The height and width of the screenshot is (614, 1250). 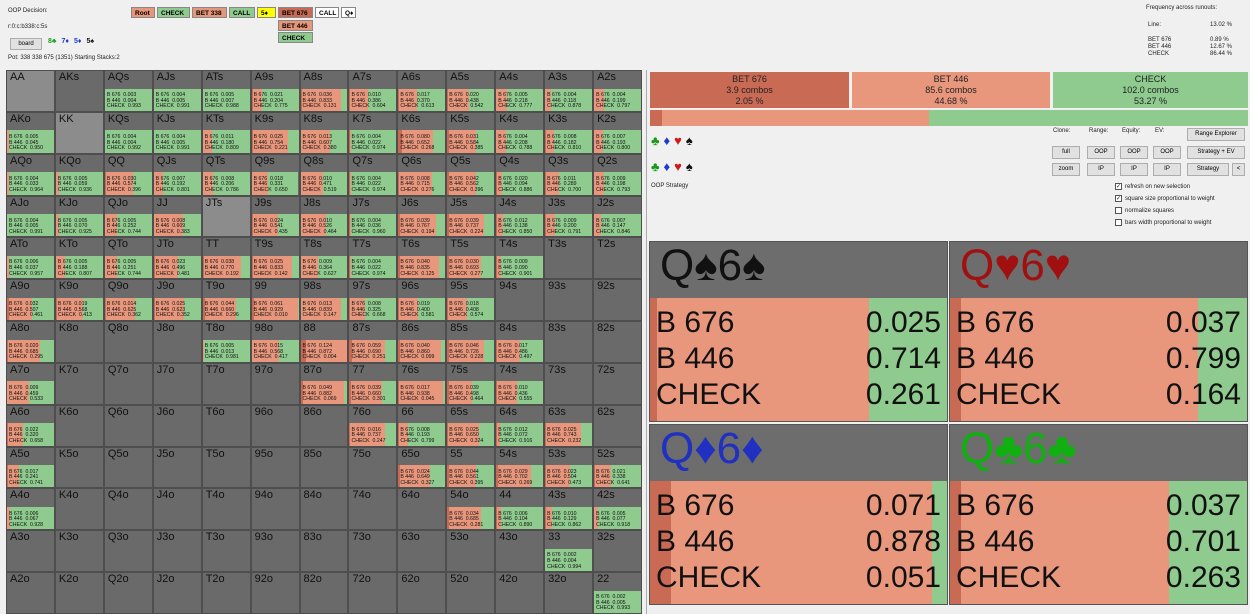 I want to click on combo-panel: Q♦6♦ B 676 0.071 B 446 0.878 CHECK 0.051, so click(x=798, y=514).